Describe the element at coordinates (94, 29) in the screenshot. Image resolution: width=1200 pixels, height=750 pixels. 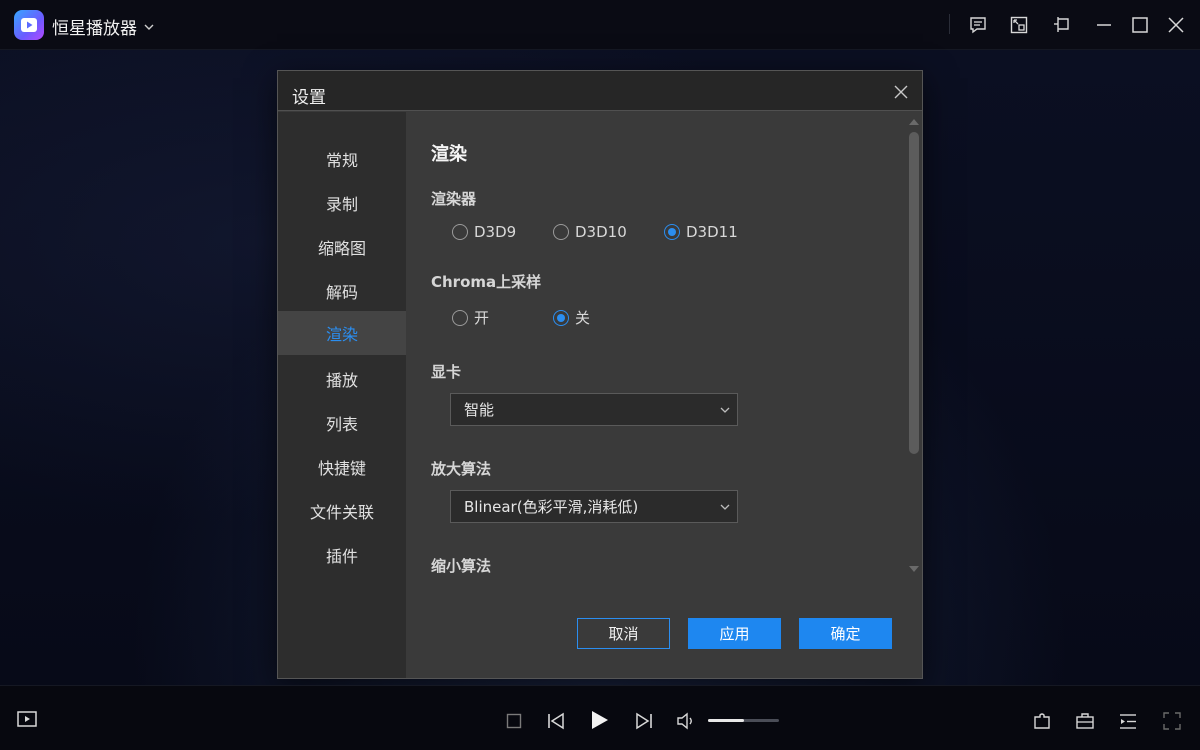
I see `app-title: 恒星播放器` at that location.